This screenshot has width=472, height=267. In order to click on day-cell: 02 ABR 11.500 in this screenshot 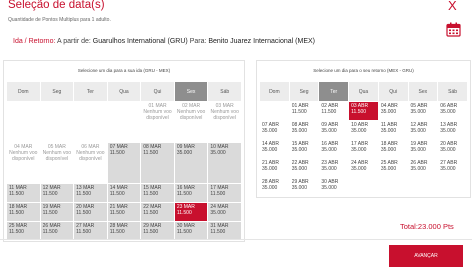, I will do `click(334, 111)`.